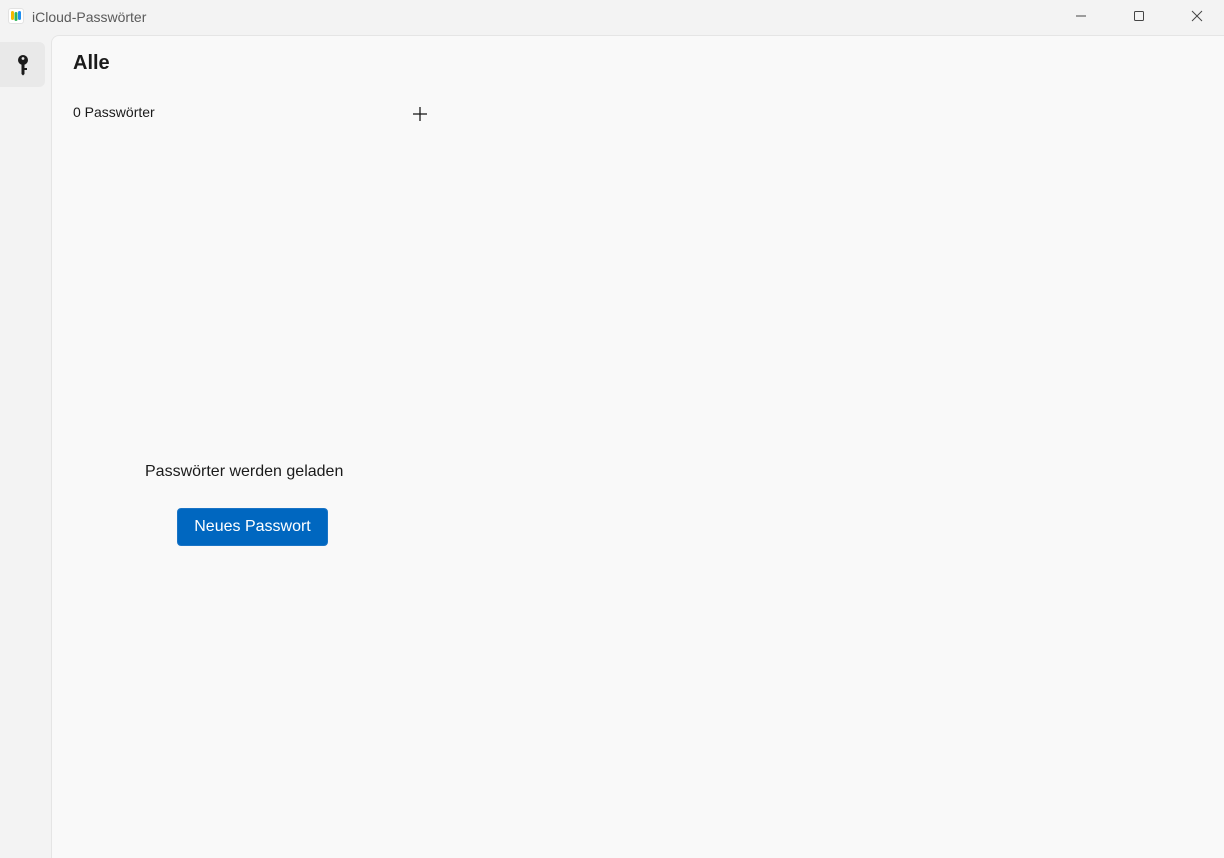  What do you see at coordinates (114, 112) in the screenshot?
I see `password-count: 0 Passwörter` at bounding box center [114, 112].